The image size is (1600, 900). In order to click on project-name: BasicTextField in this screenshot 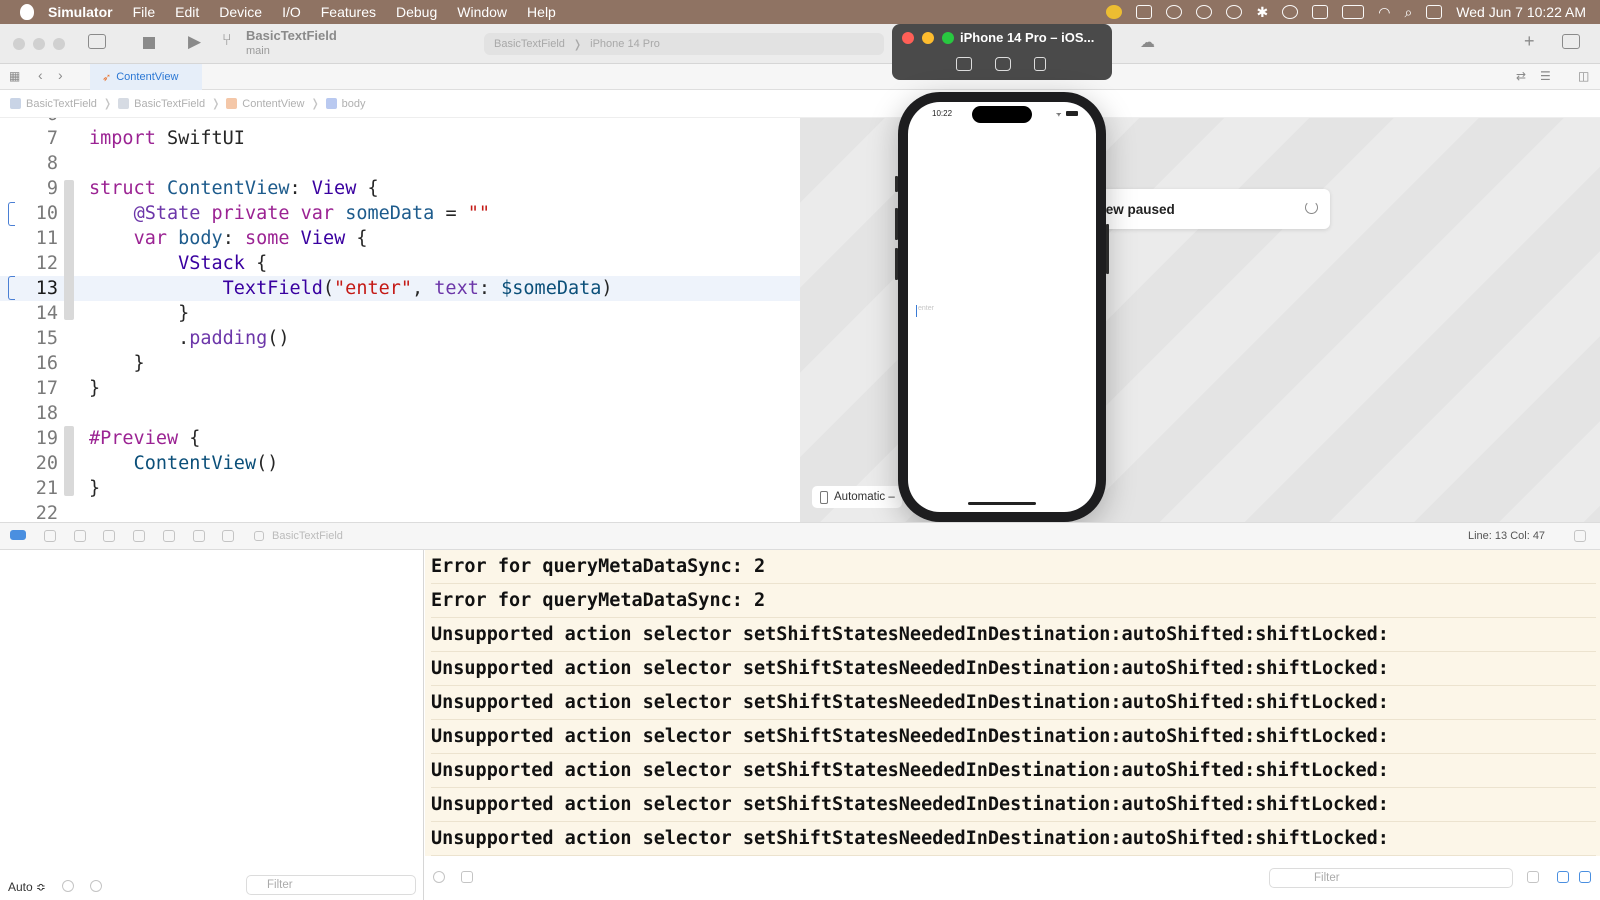, I will do `click(291, 35)`.